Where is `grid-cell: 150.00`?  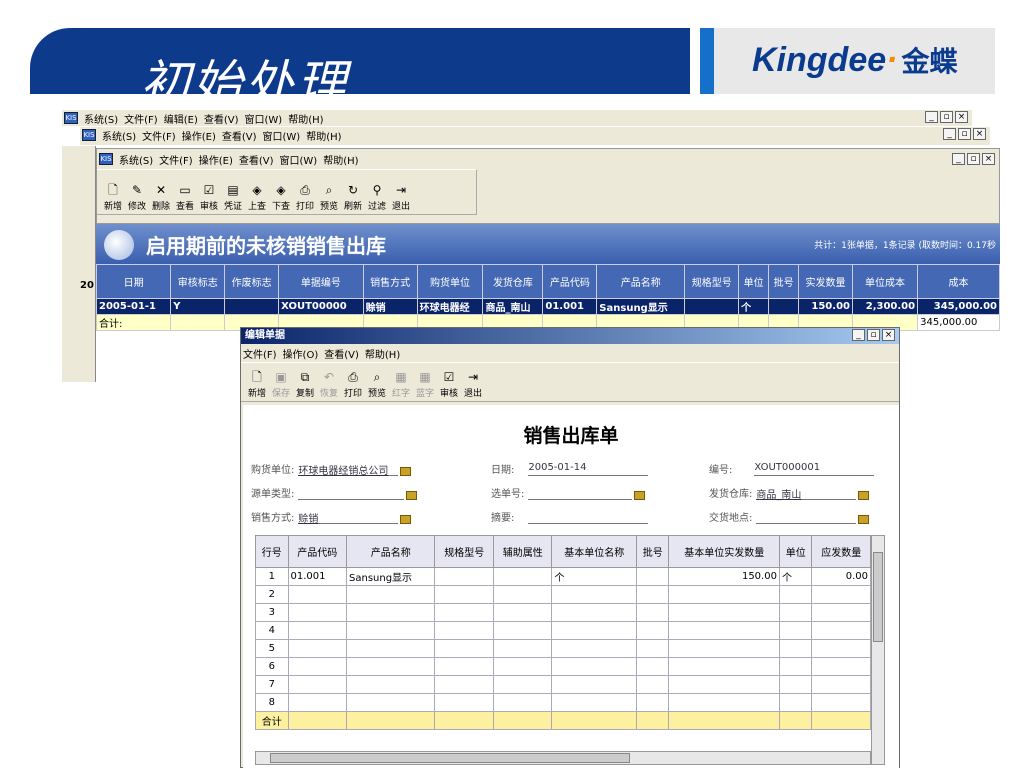
grid-cell: 150.00 is located at coordinates (724, 576).